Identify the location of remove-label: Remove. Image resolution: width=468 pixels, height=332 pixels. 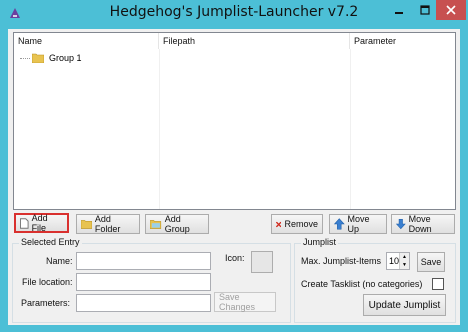
(301, 224).